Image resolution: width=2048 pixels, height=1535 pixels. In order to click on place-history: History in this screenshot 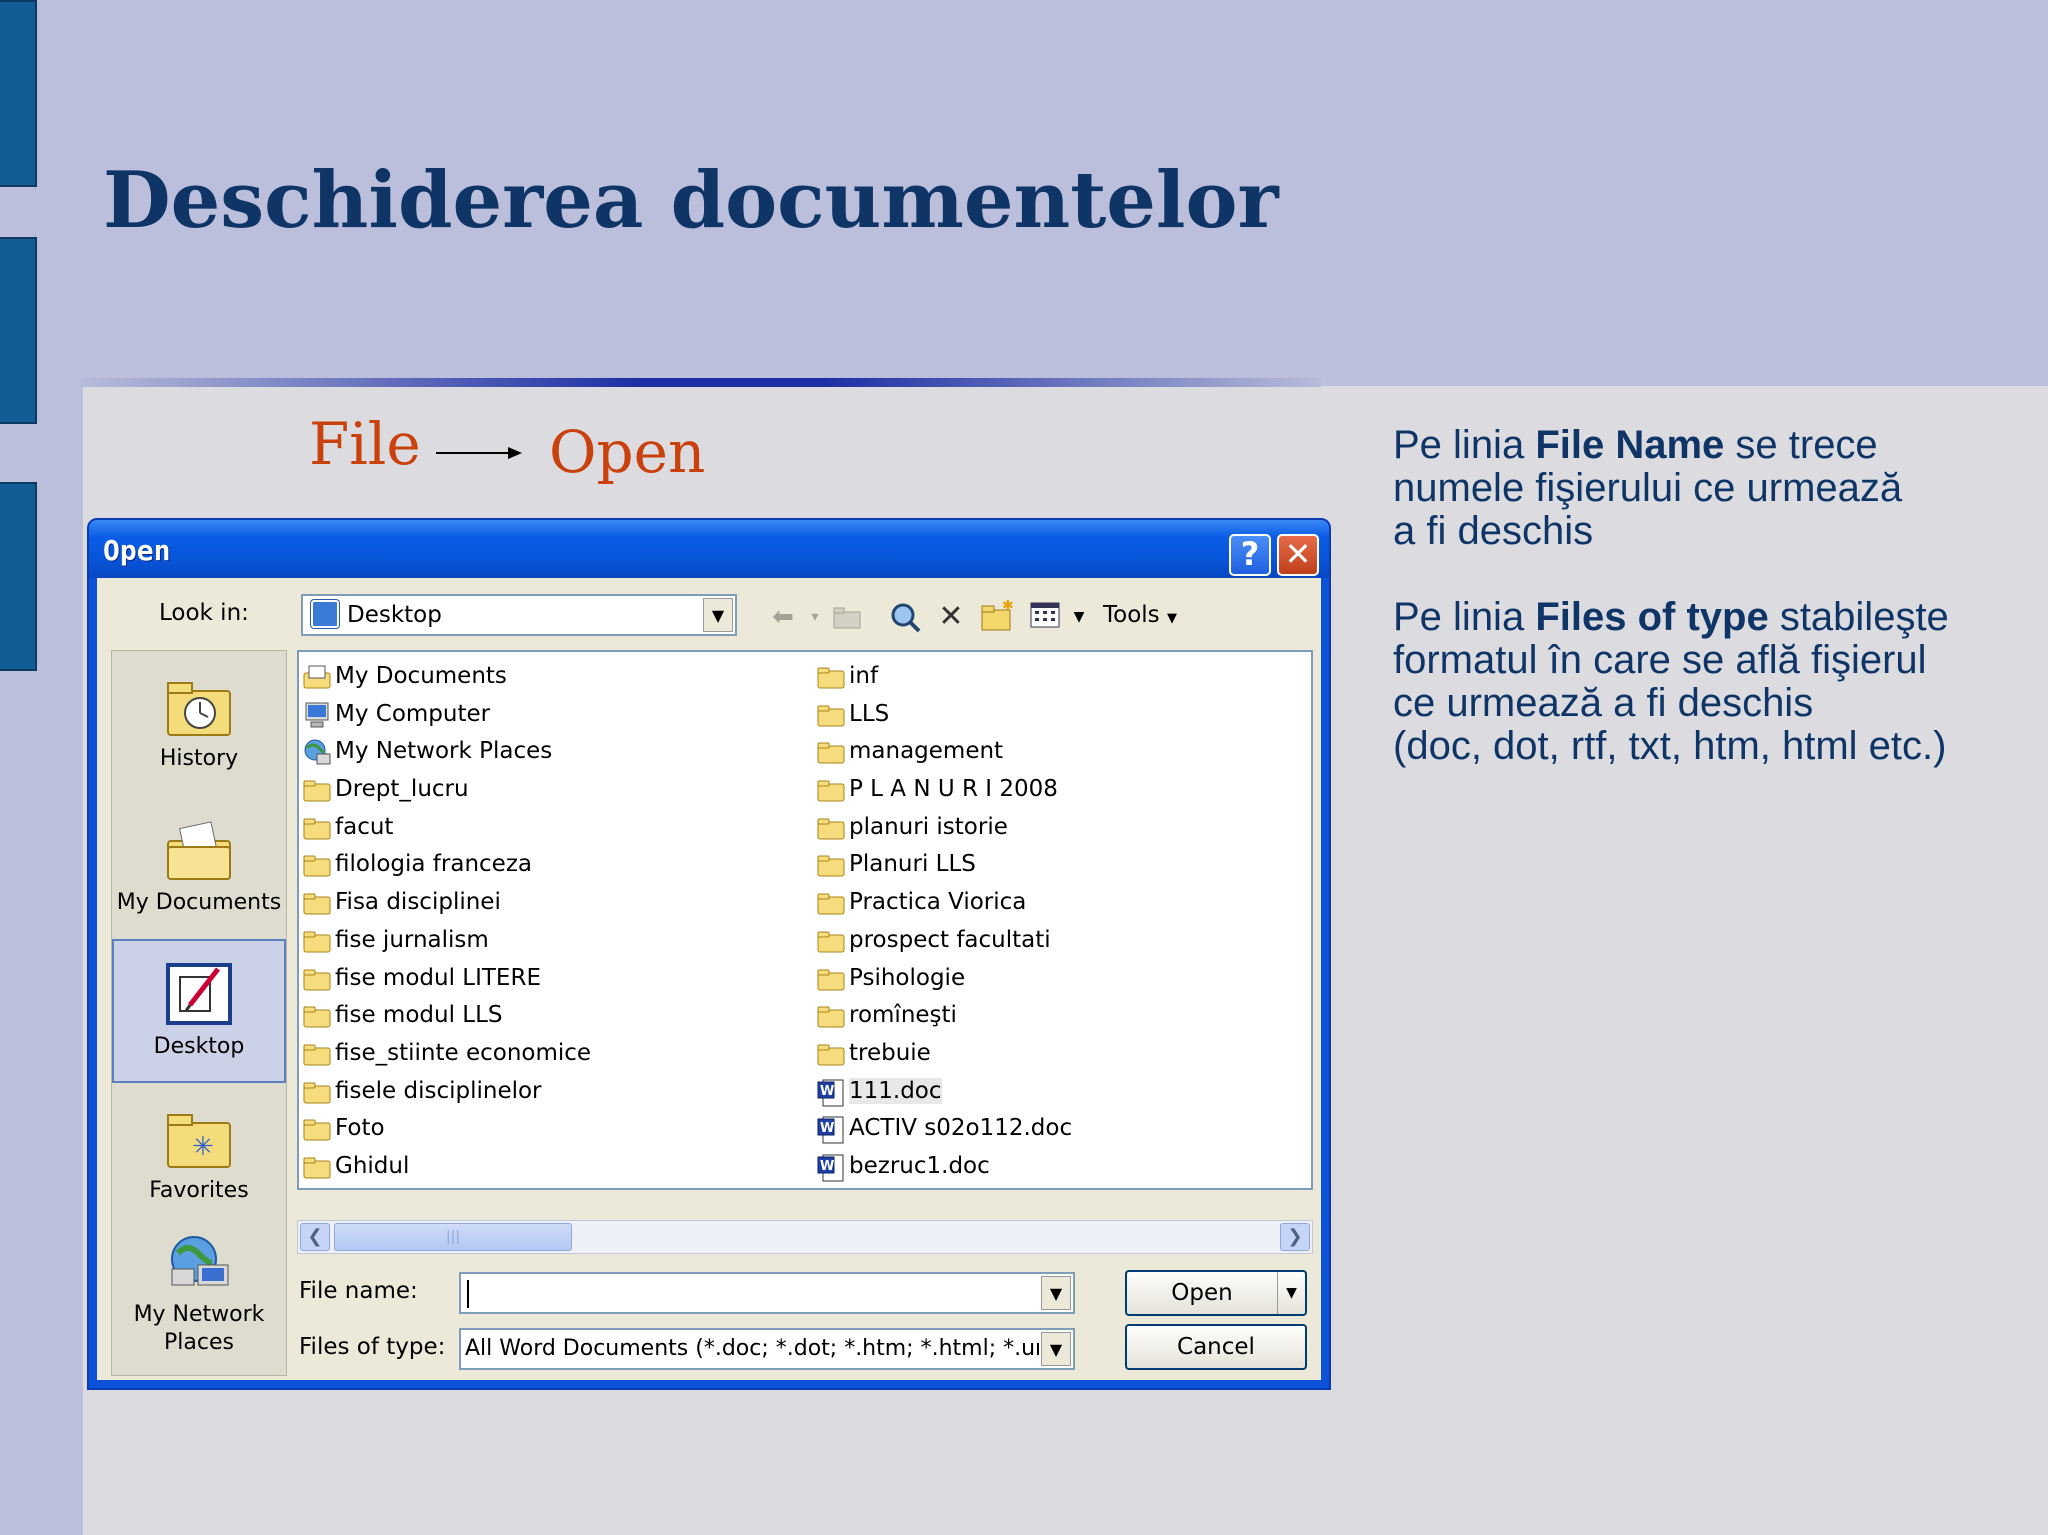, I will do `click(199, 725)`.